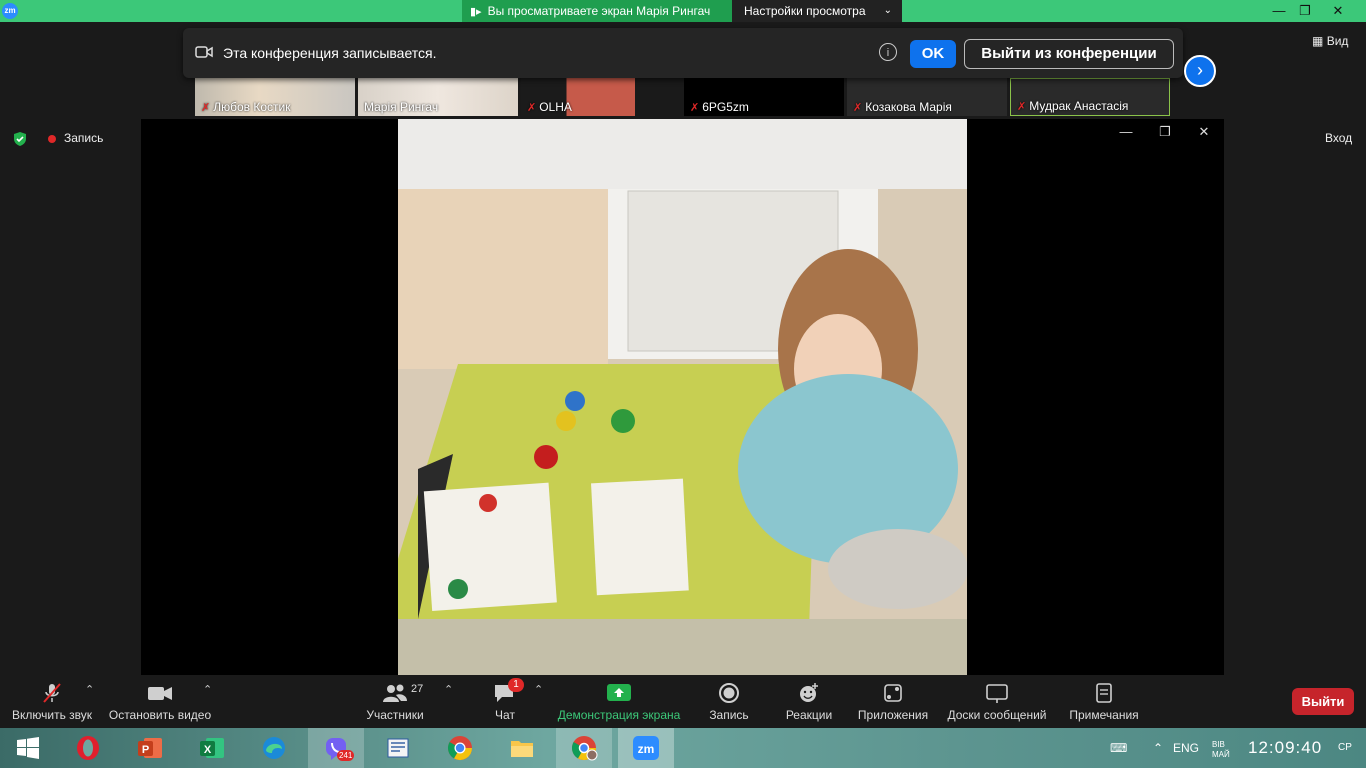  I want to click on close-share-icon: ✕, so click(1204, 132).